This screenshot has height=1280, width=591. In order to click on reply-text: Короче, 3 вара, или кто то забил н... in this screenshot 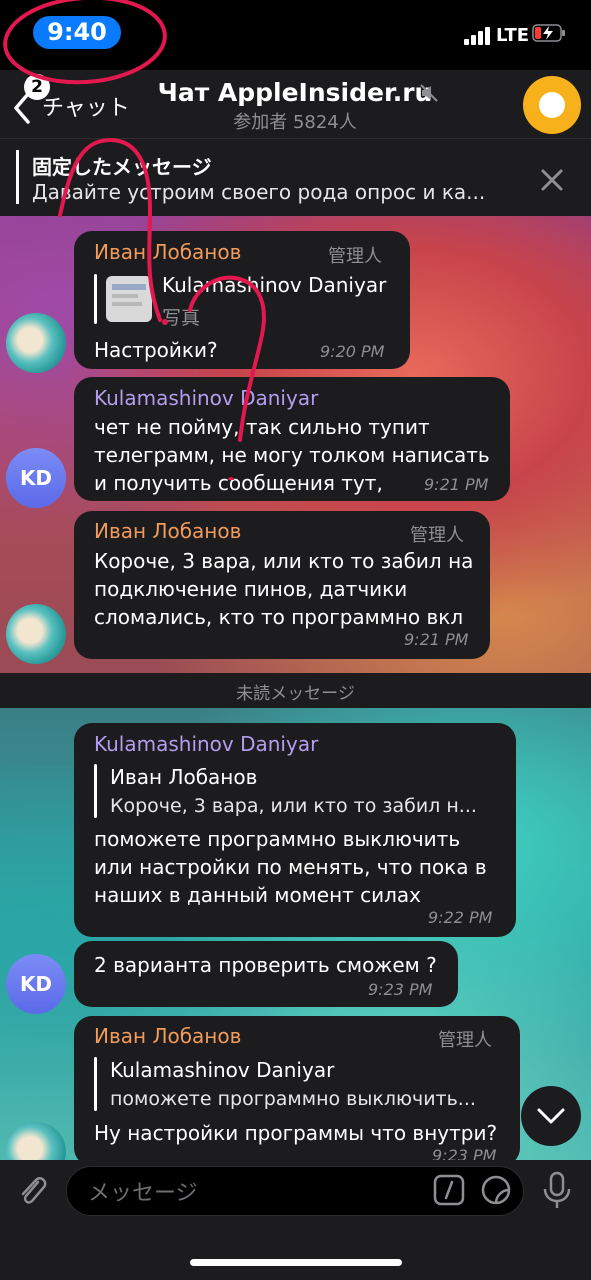, I will do `click(293, 806)`.